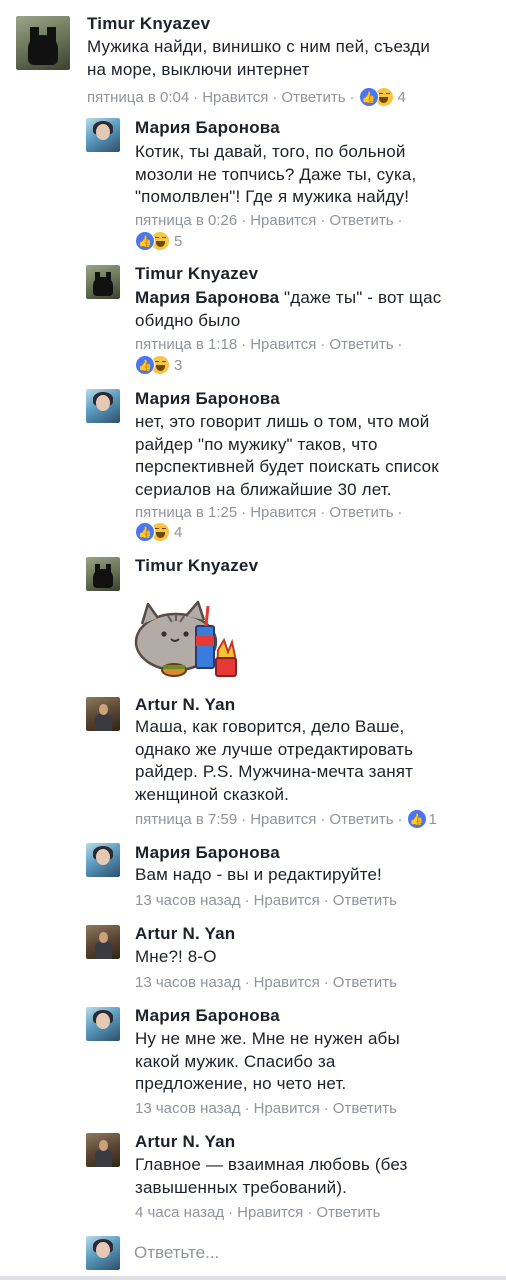  I want to click on comment-meta: пятница в 0:26 · Нравится · Ответить ·, so click(271, 220).